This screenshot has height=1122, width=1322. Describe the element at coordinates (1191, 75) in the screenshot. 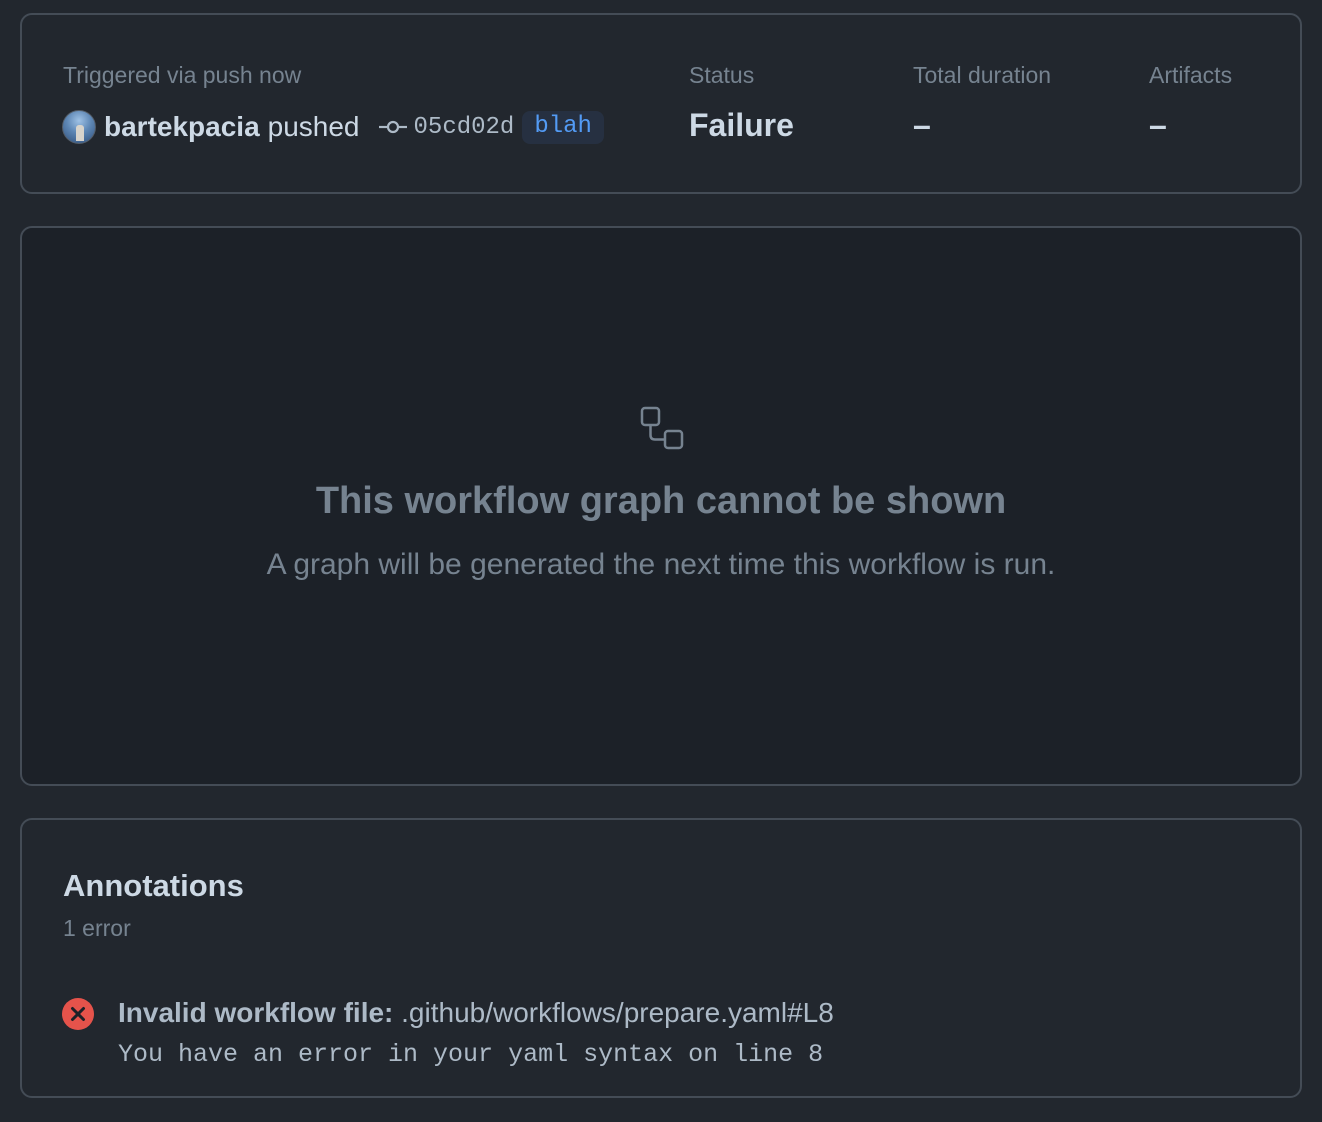

I see `artifacts-label: Artifacts` at that location.